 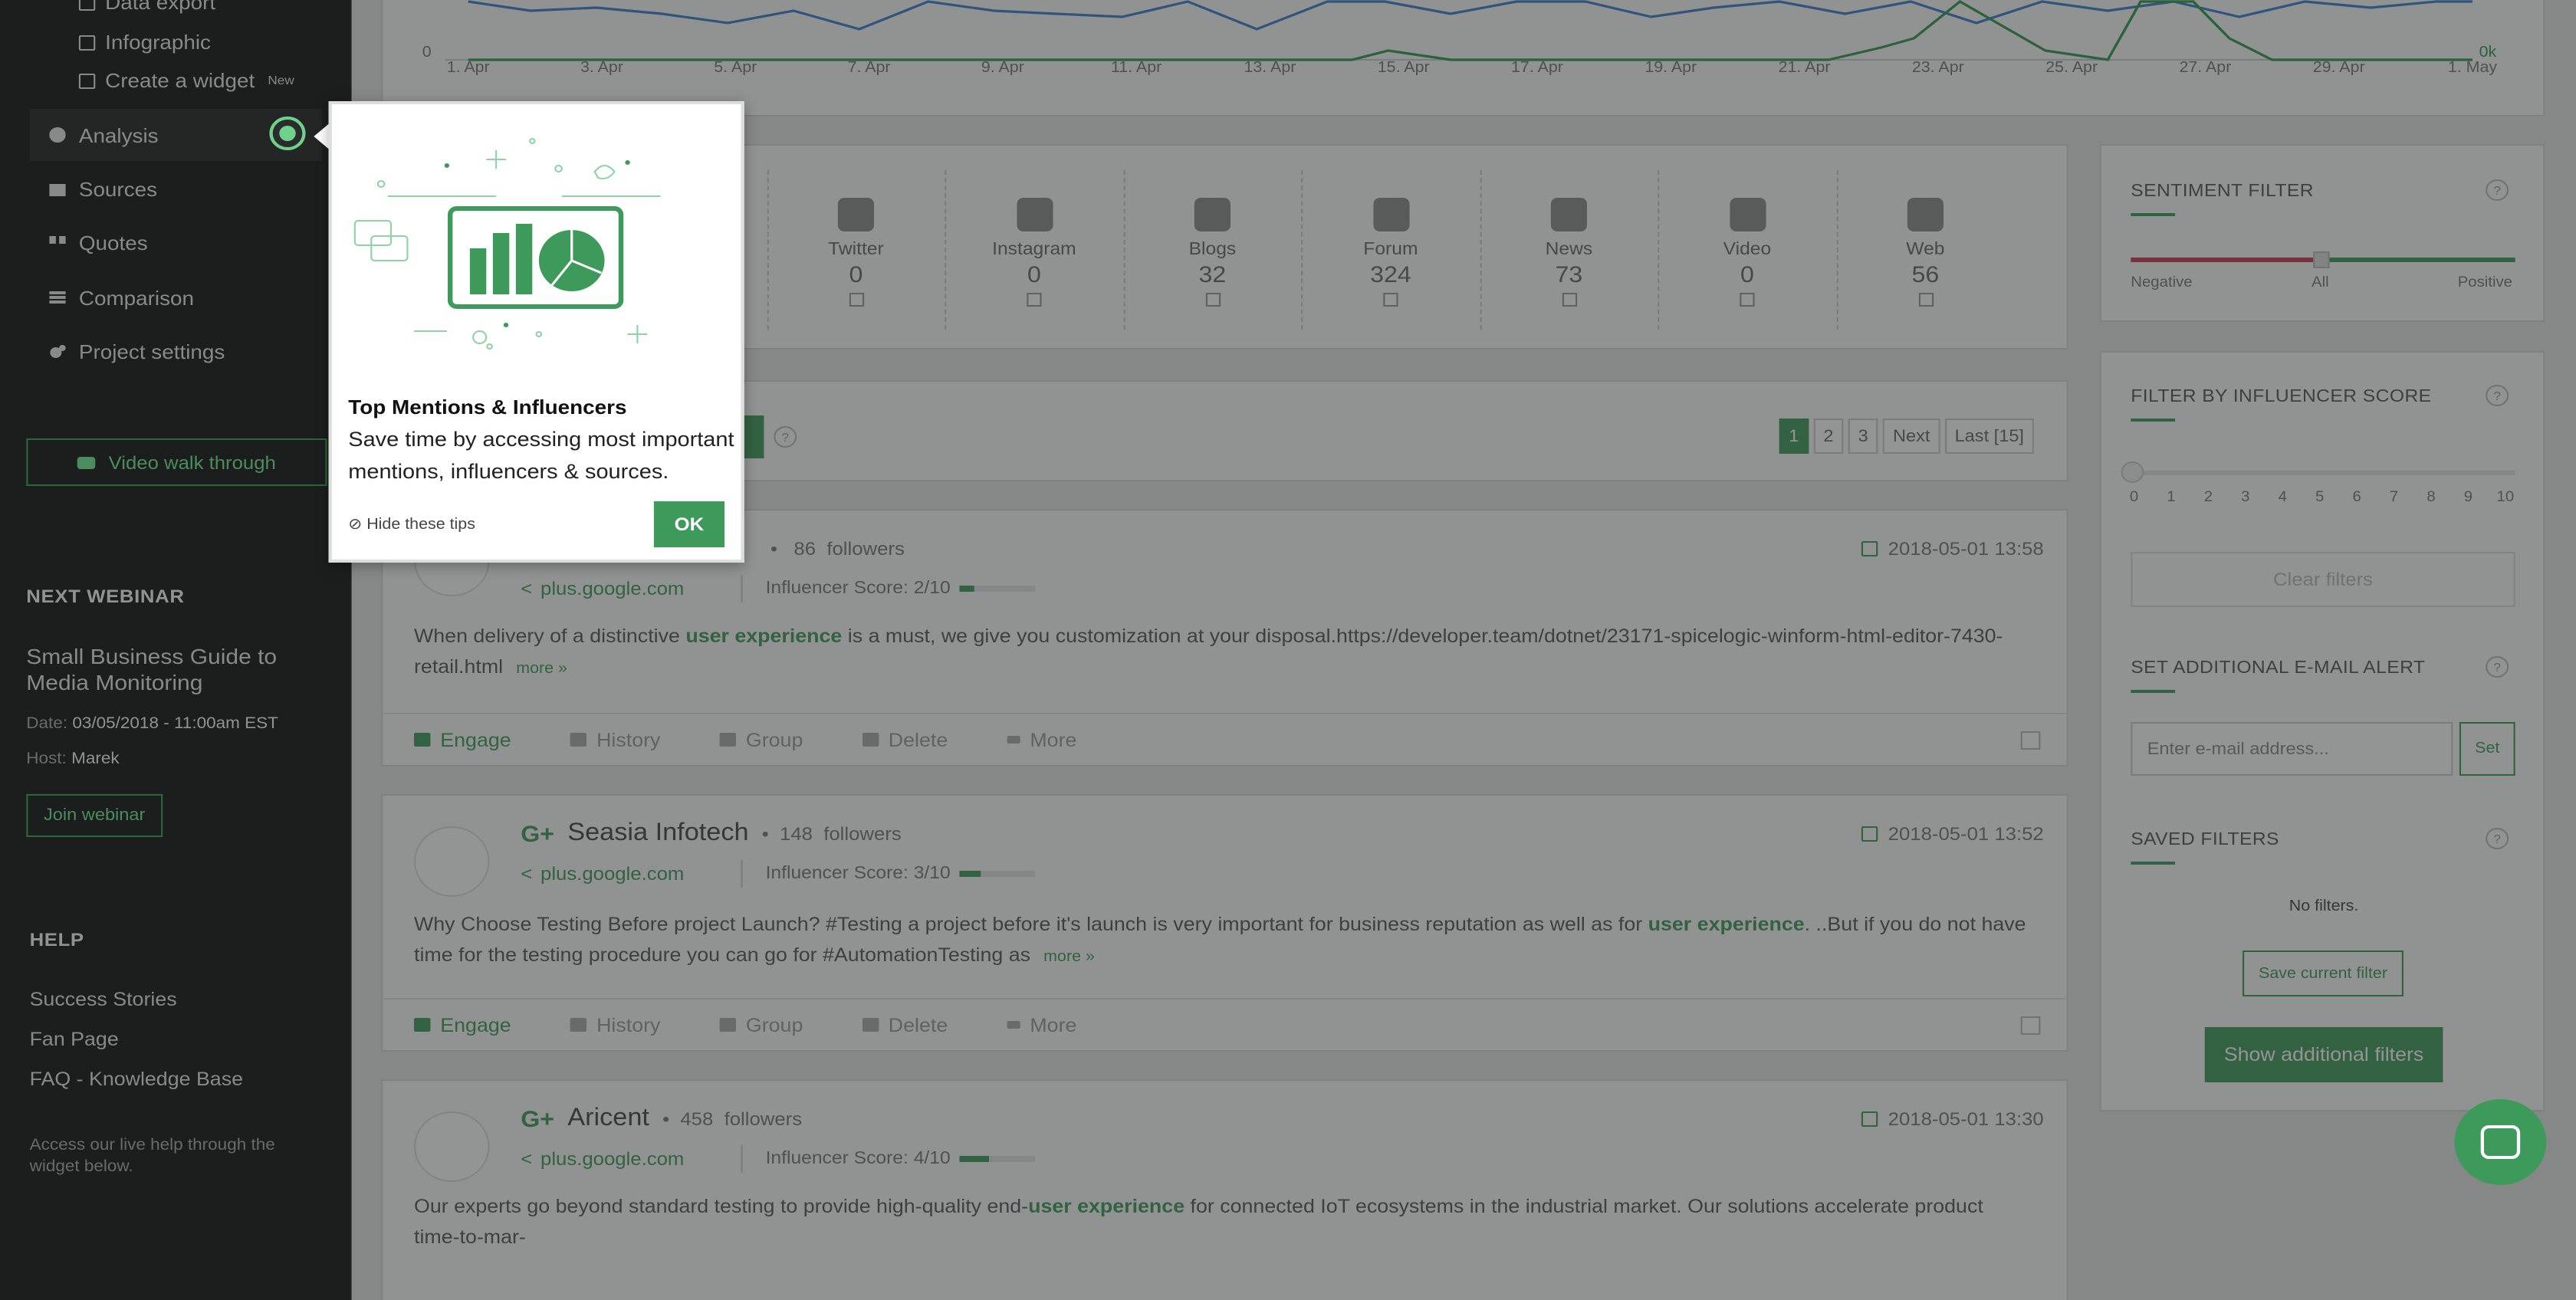 I want to click on live-chat-button, so click(x=2501, y=1142).